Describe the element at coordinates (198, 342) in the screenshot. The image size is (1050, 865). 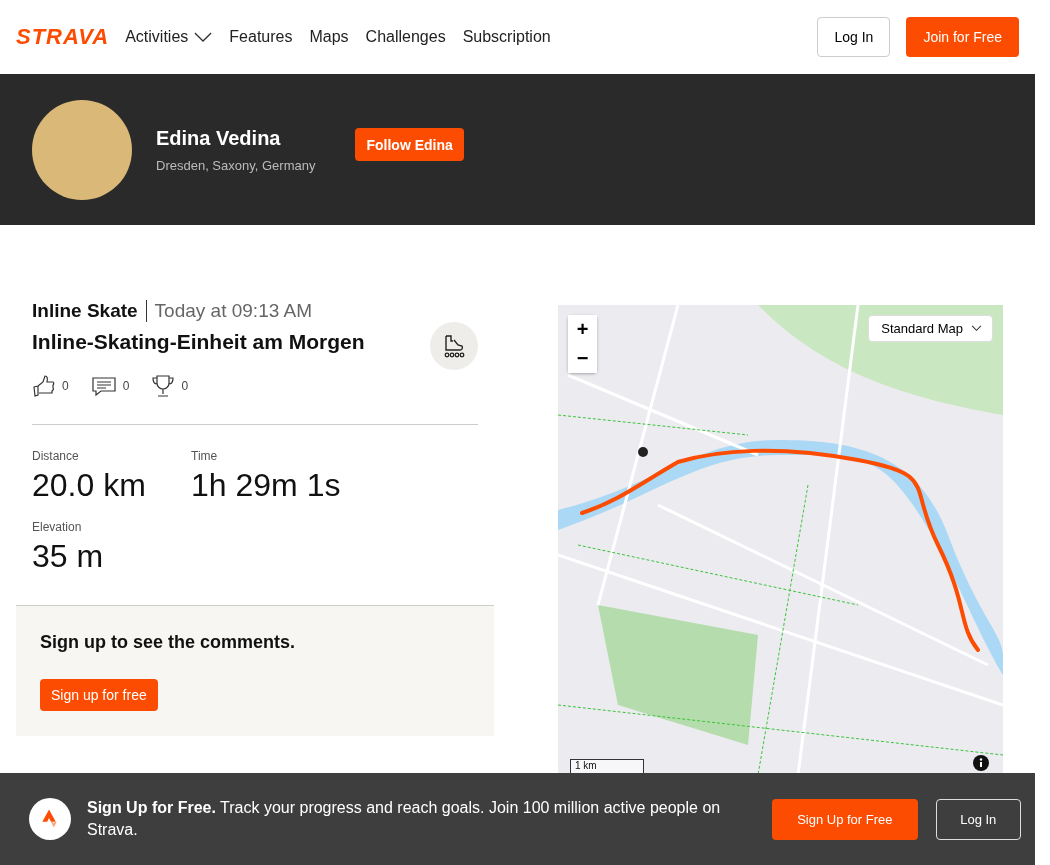
I see `activity-title: Inline-Skating-Einheit am Morgen` at that location.